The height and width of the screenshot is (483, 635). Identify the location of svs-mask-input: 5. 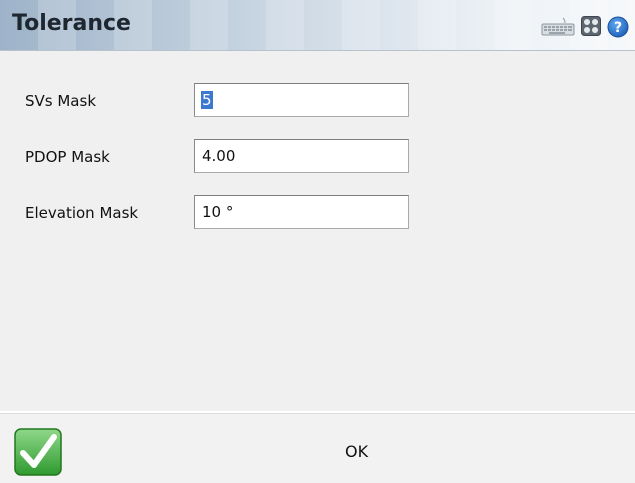
(301, 100).